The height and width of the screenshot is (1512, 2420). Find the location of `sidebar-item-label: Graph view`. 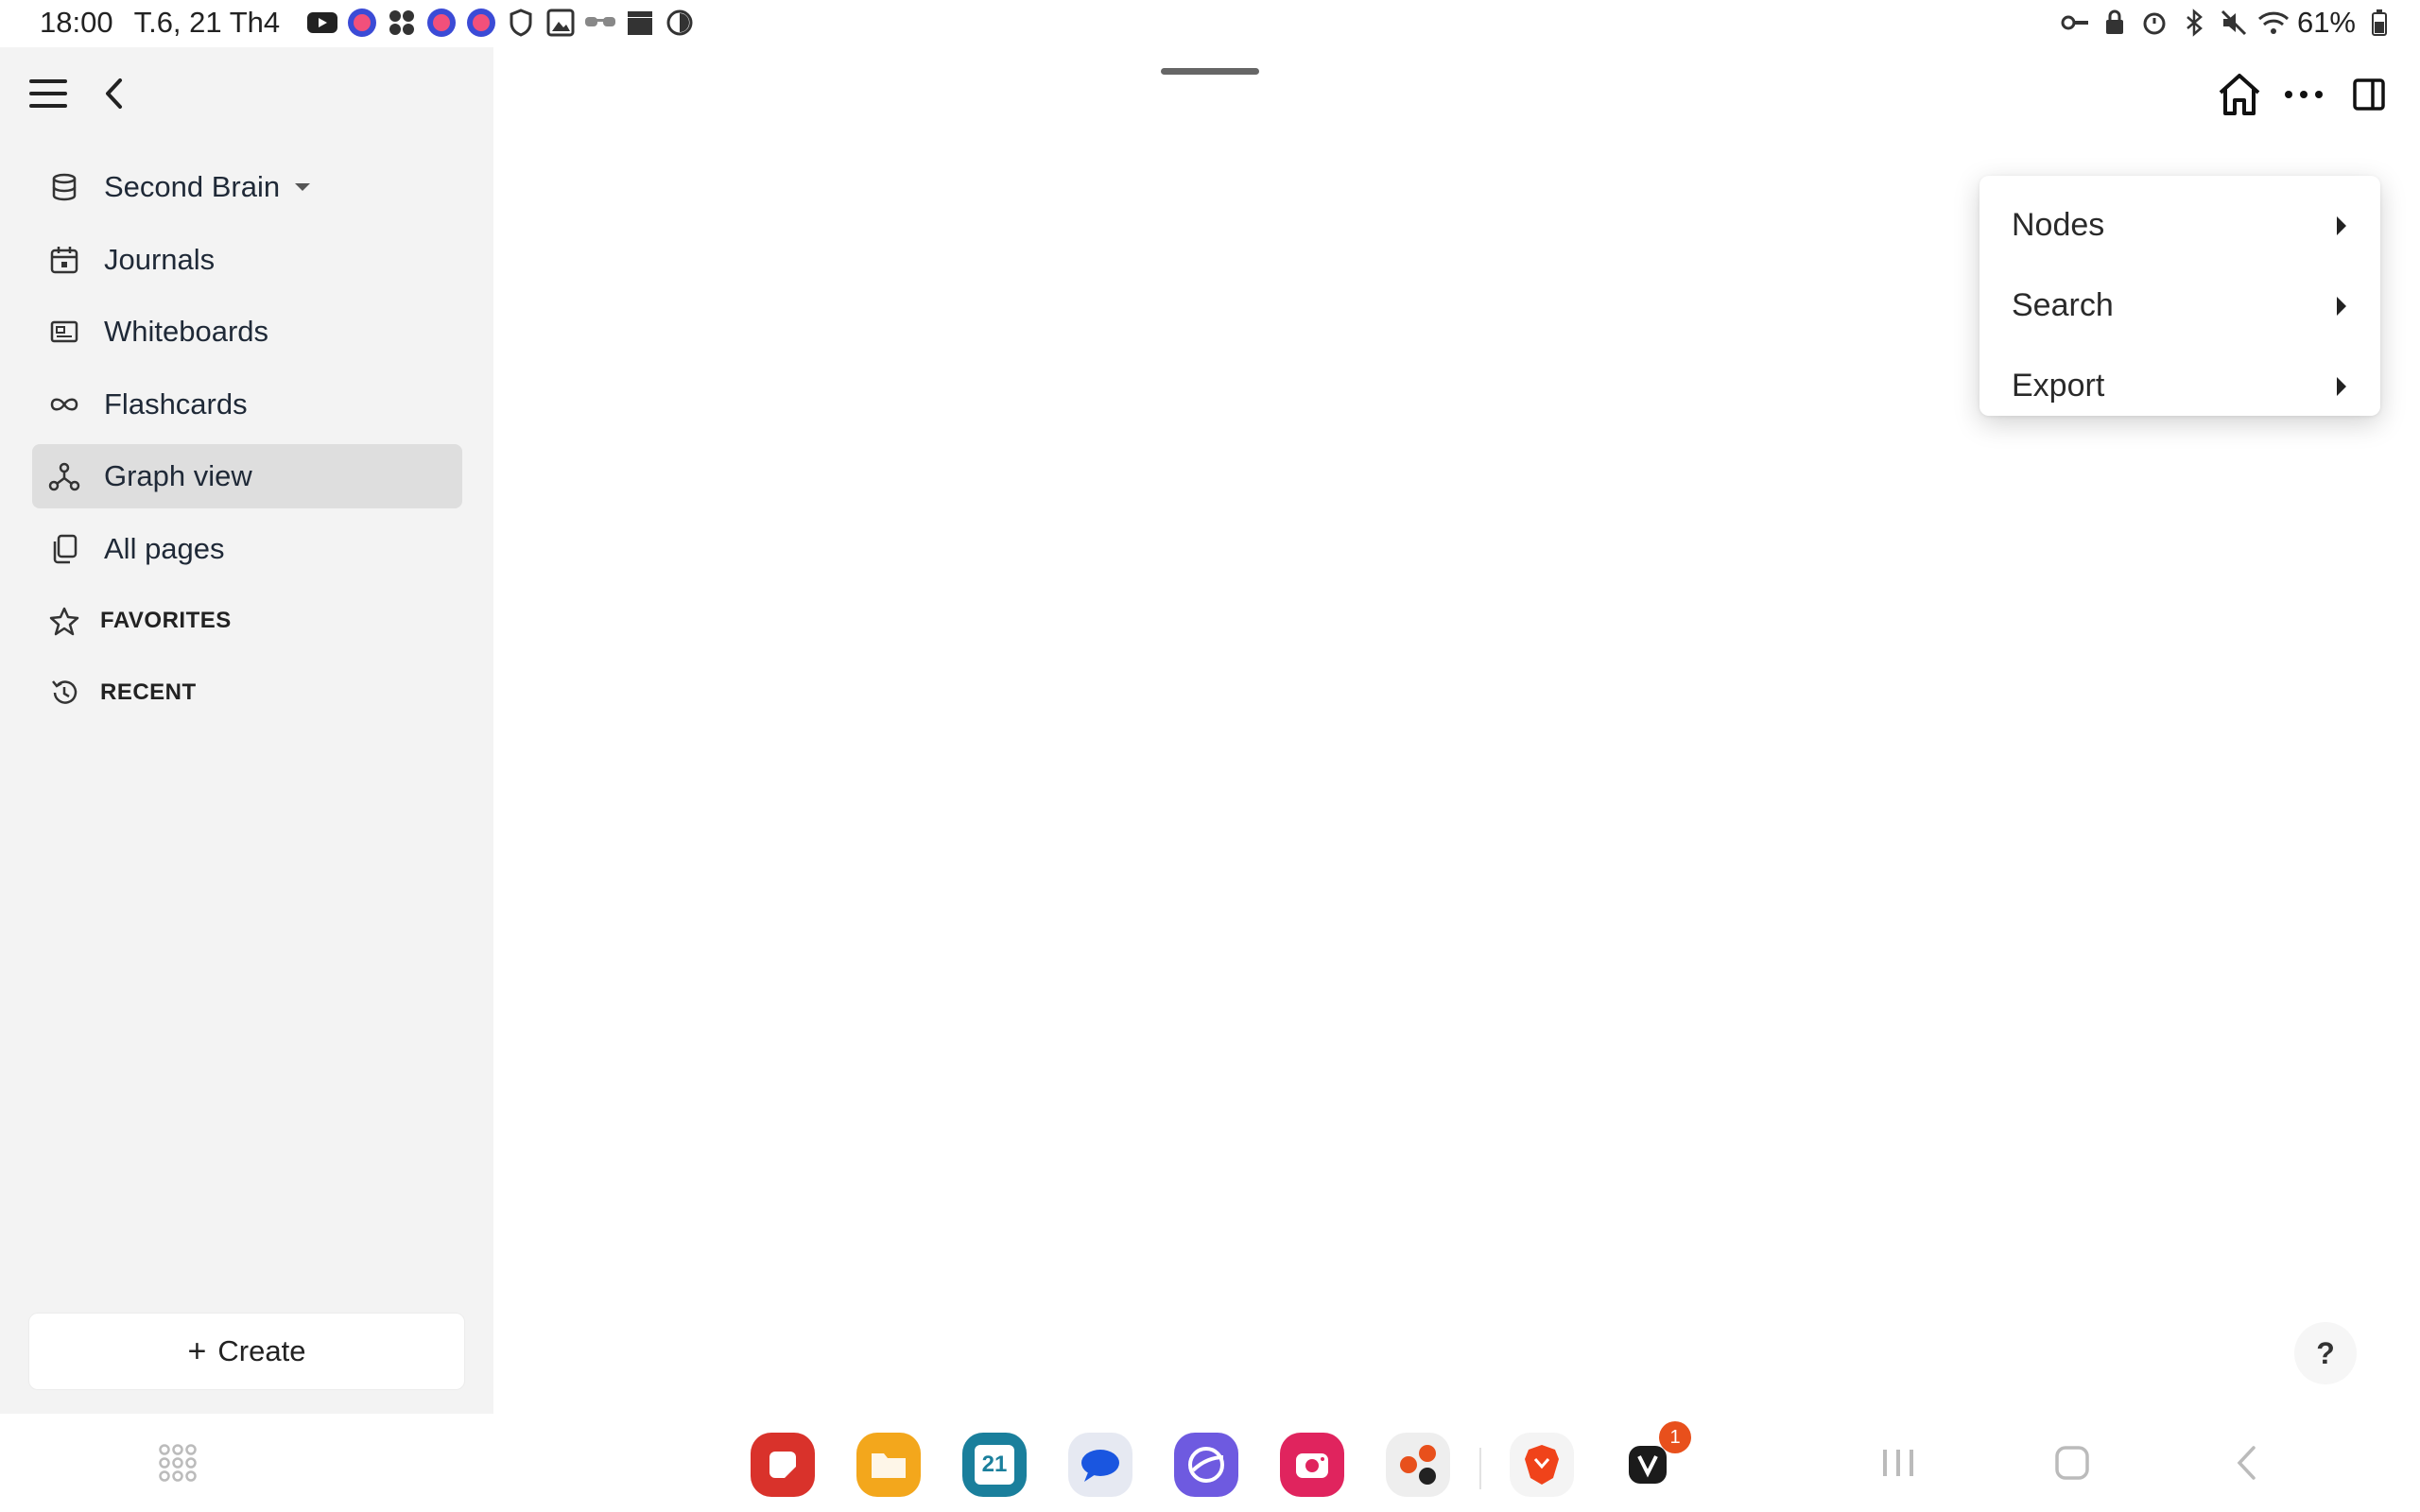

sidebar-item-label: Graph view is located at coordinates (178, 475).